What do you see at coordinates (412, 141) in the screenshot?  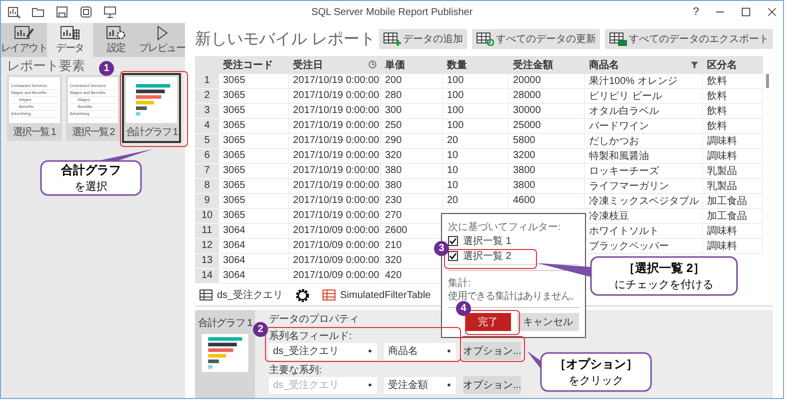 I see `table-cell: 290` at bounding box center [412, 141].